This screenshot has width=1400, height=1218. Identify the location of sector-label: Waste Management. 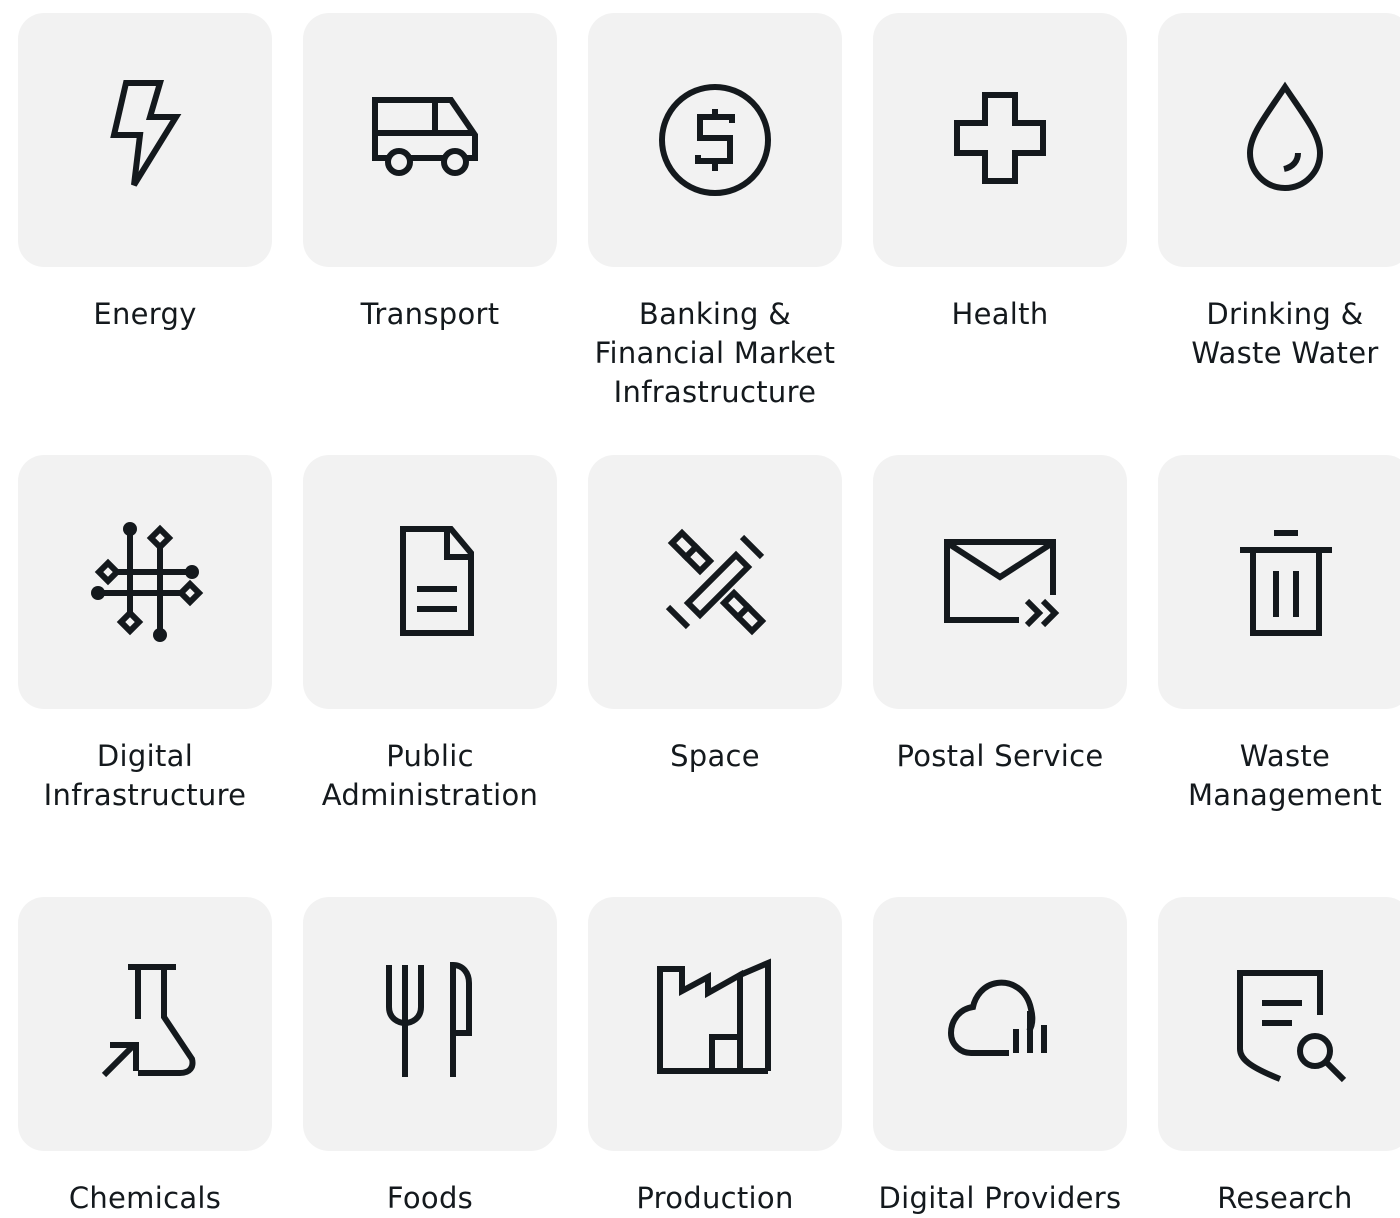
(1285, 775).